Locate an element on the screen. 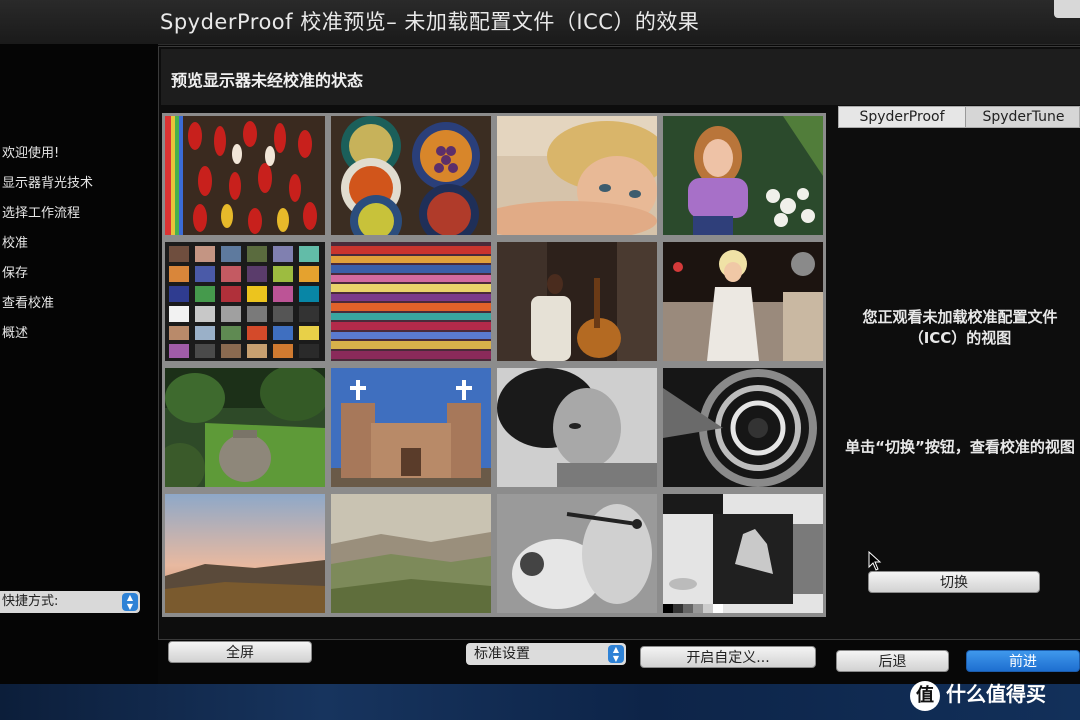 This screenshot has width=1080, height=720. back-button: 后退 is located at coordinates (892, 661).